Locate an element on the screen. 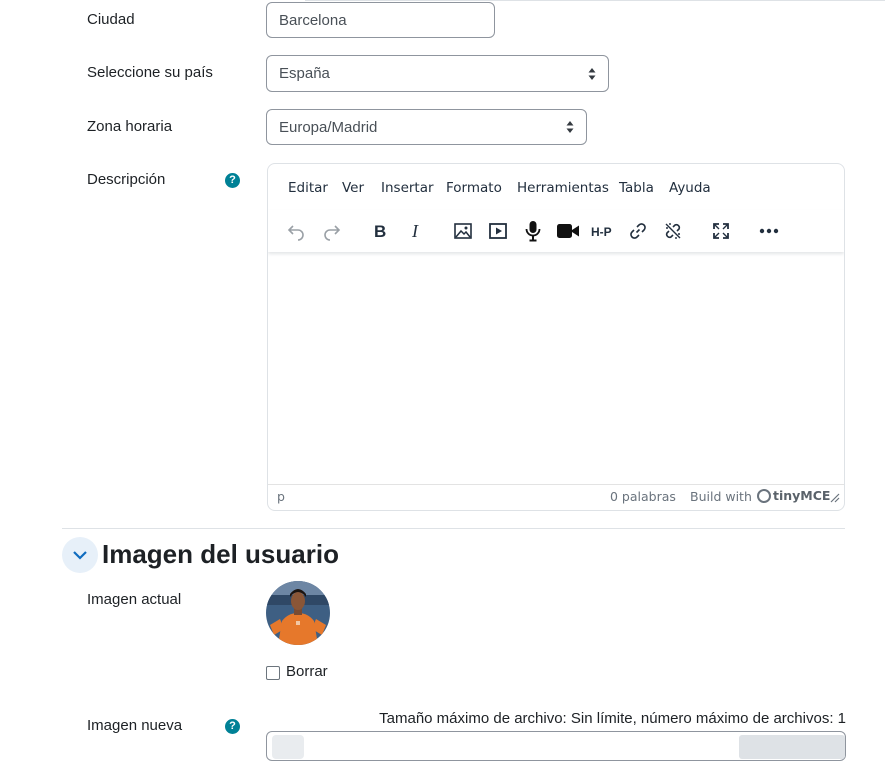  italic-button: I is located at coordinates (416, 231).